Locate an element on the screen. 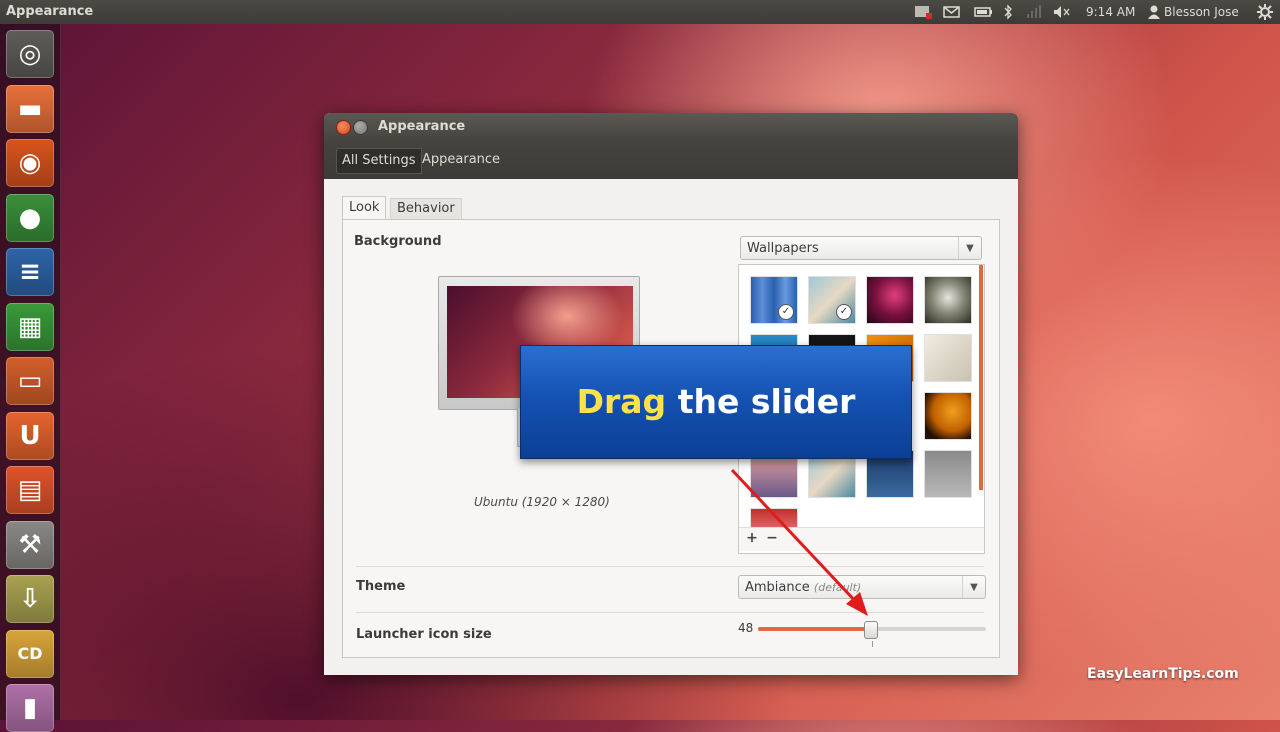  watermark: EasyLearnTips.com is located at coordinates (1163, 674).